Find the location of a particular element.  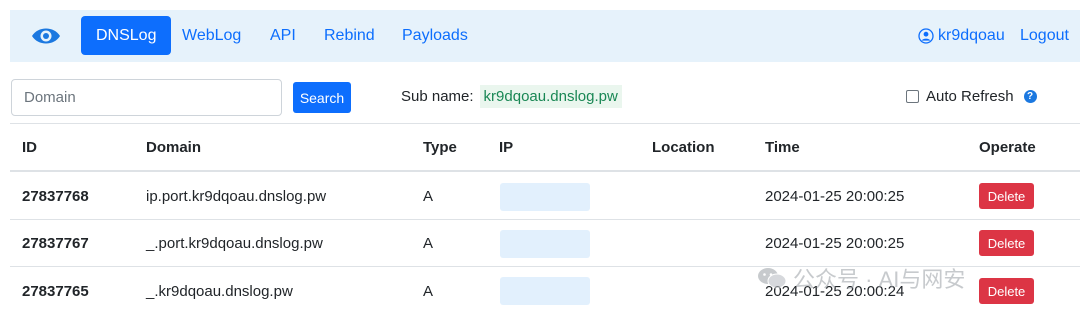

cell-id: 27837767 is located at coordinates (55, 243).